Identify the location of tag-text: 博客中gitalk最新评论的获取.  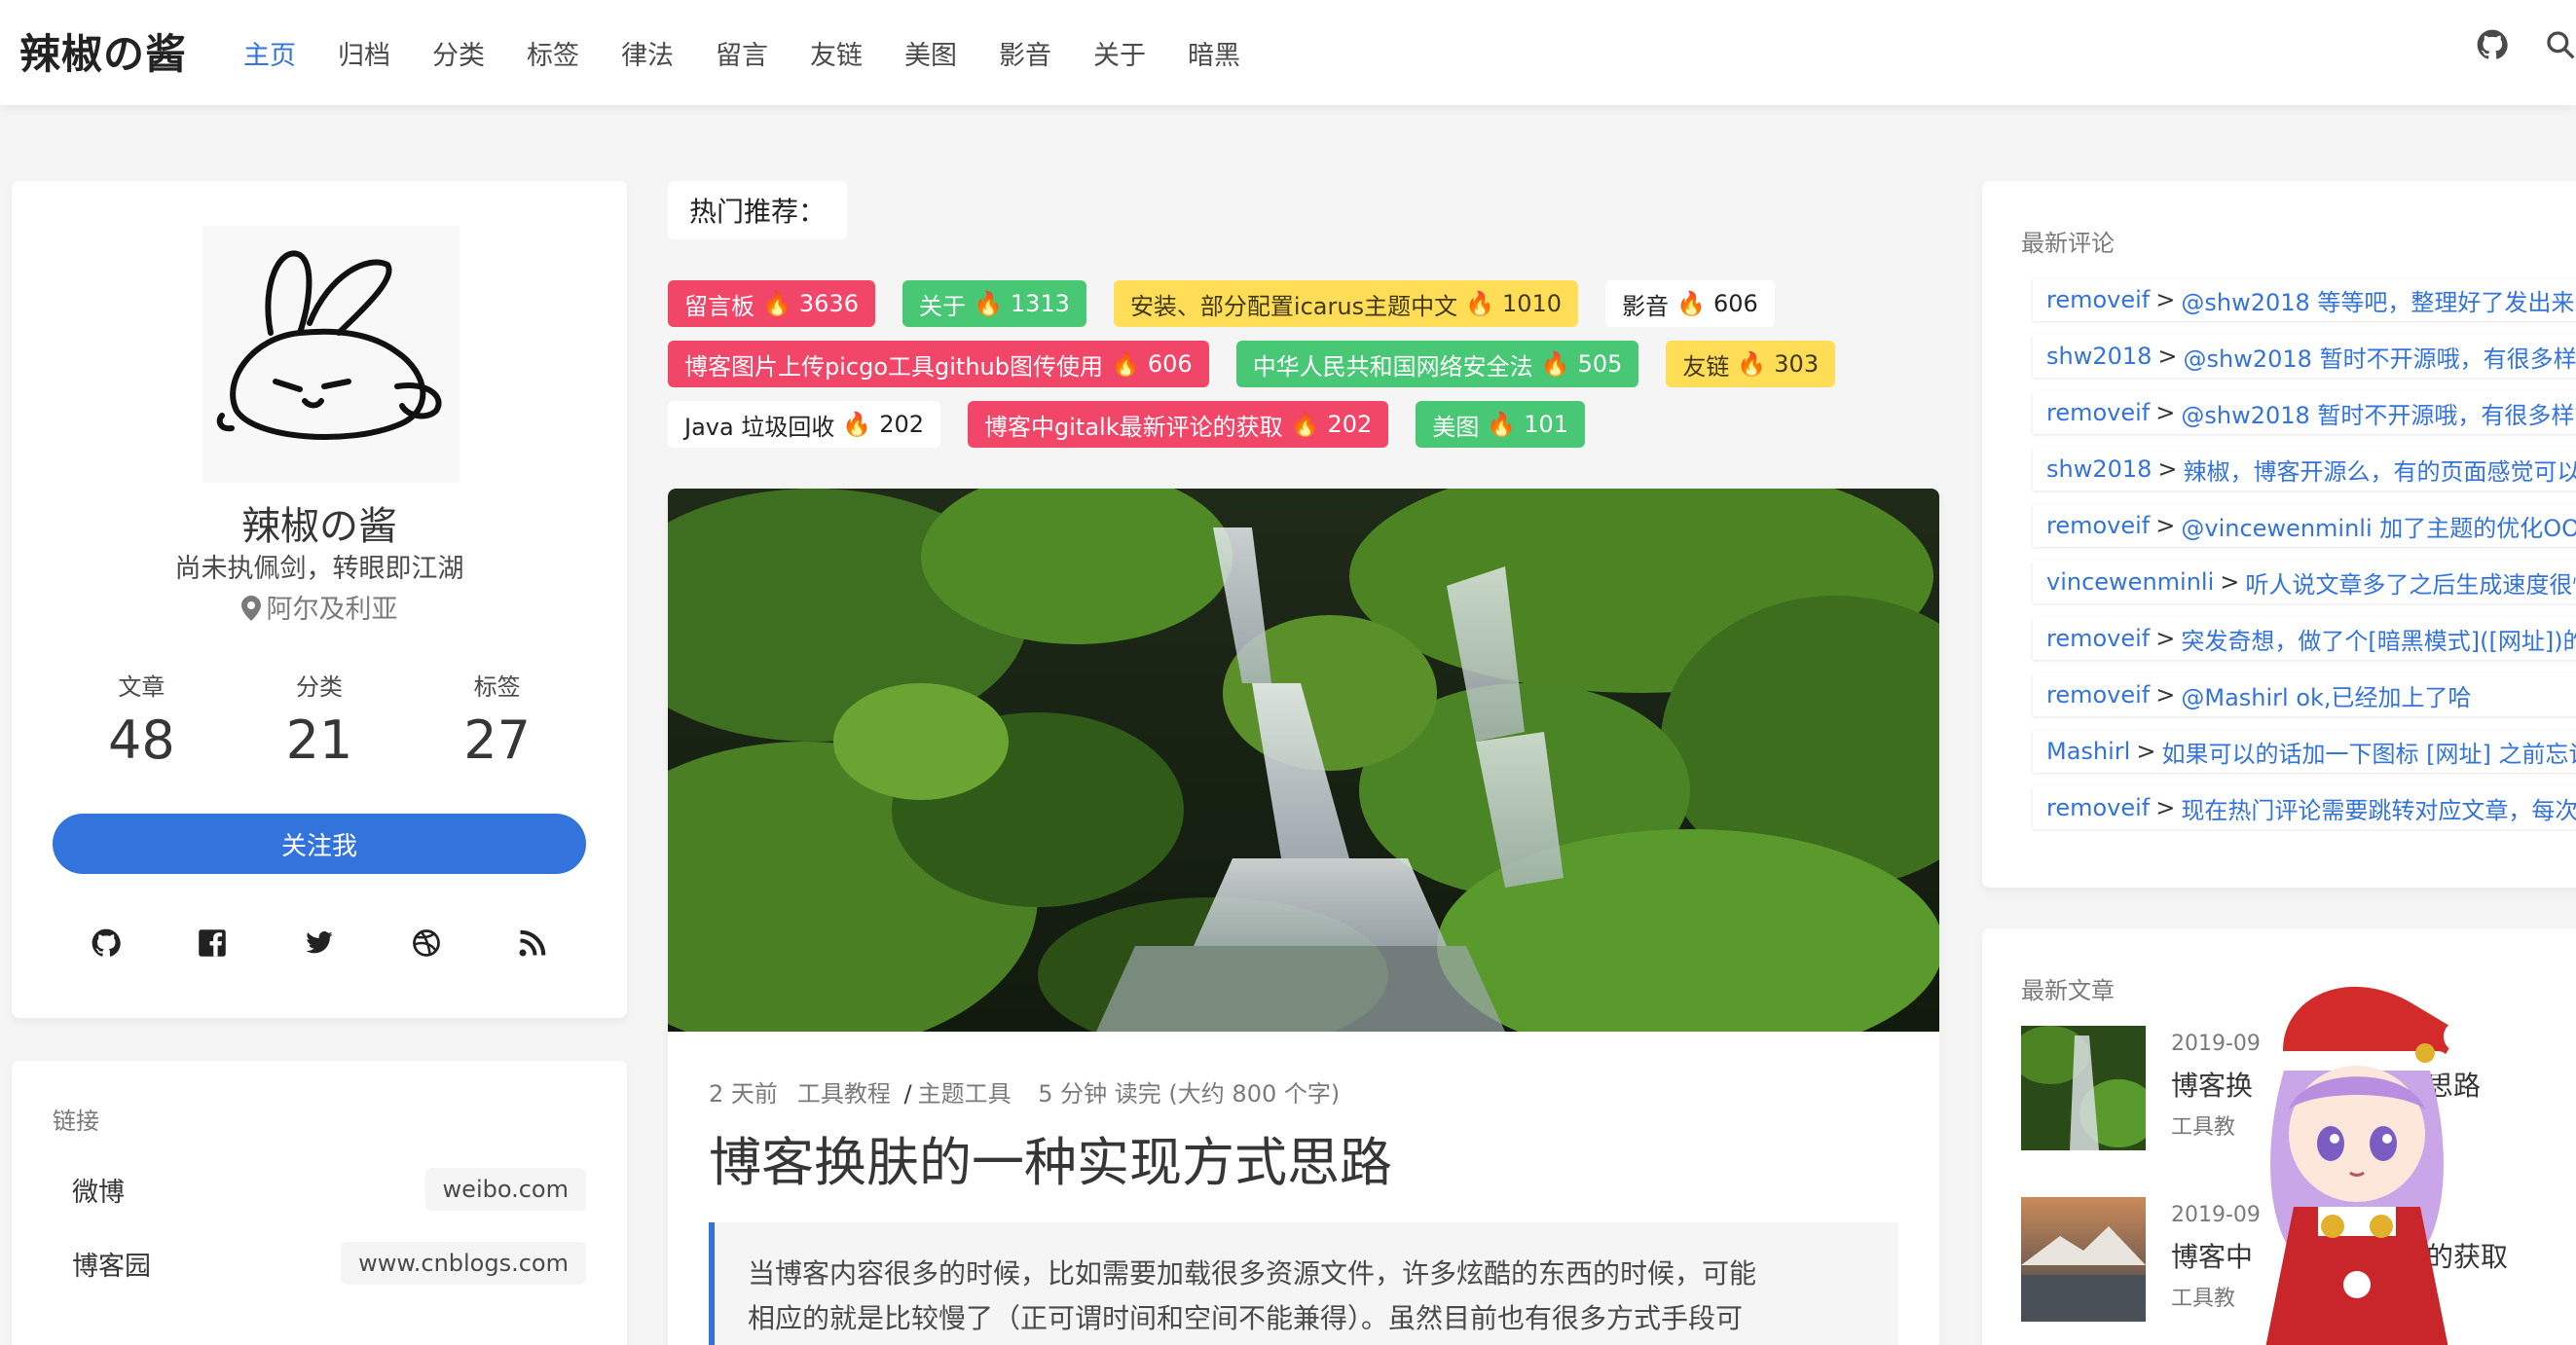
(1133, 427).